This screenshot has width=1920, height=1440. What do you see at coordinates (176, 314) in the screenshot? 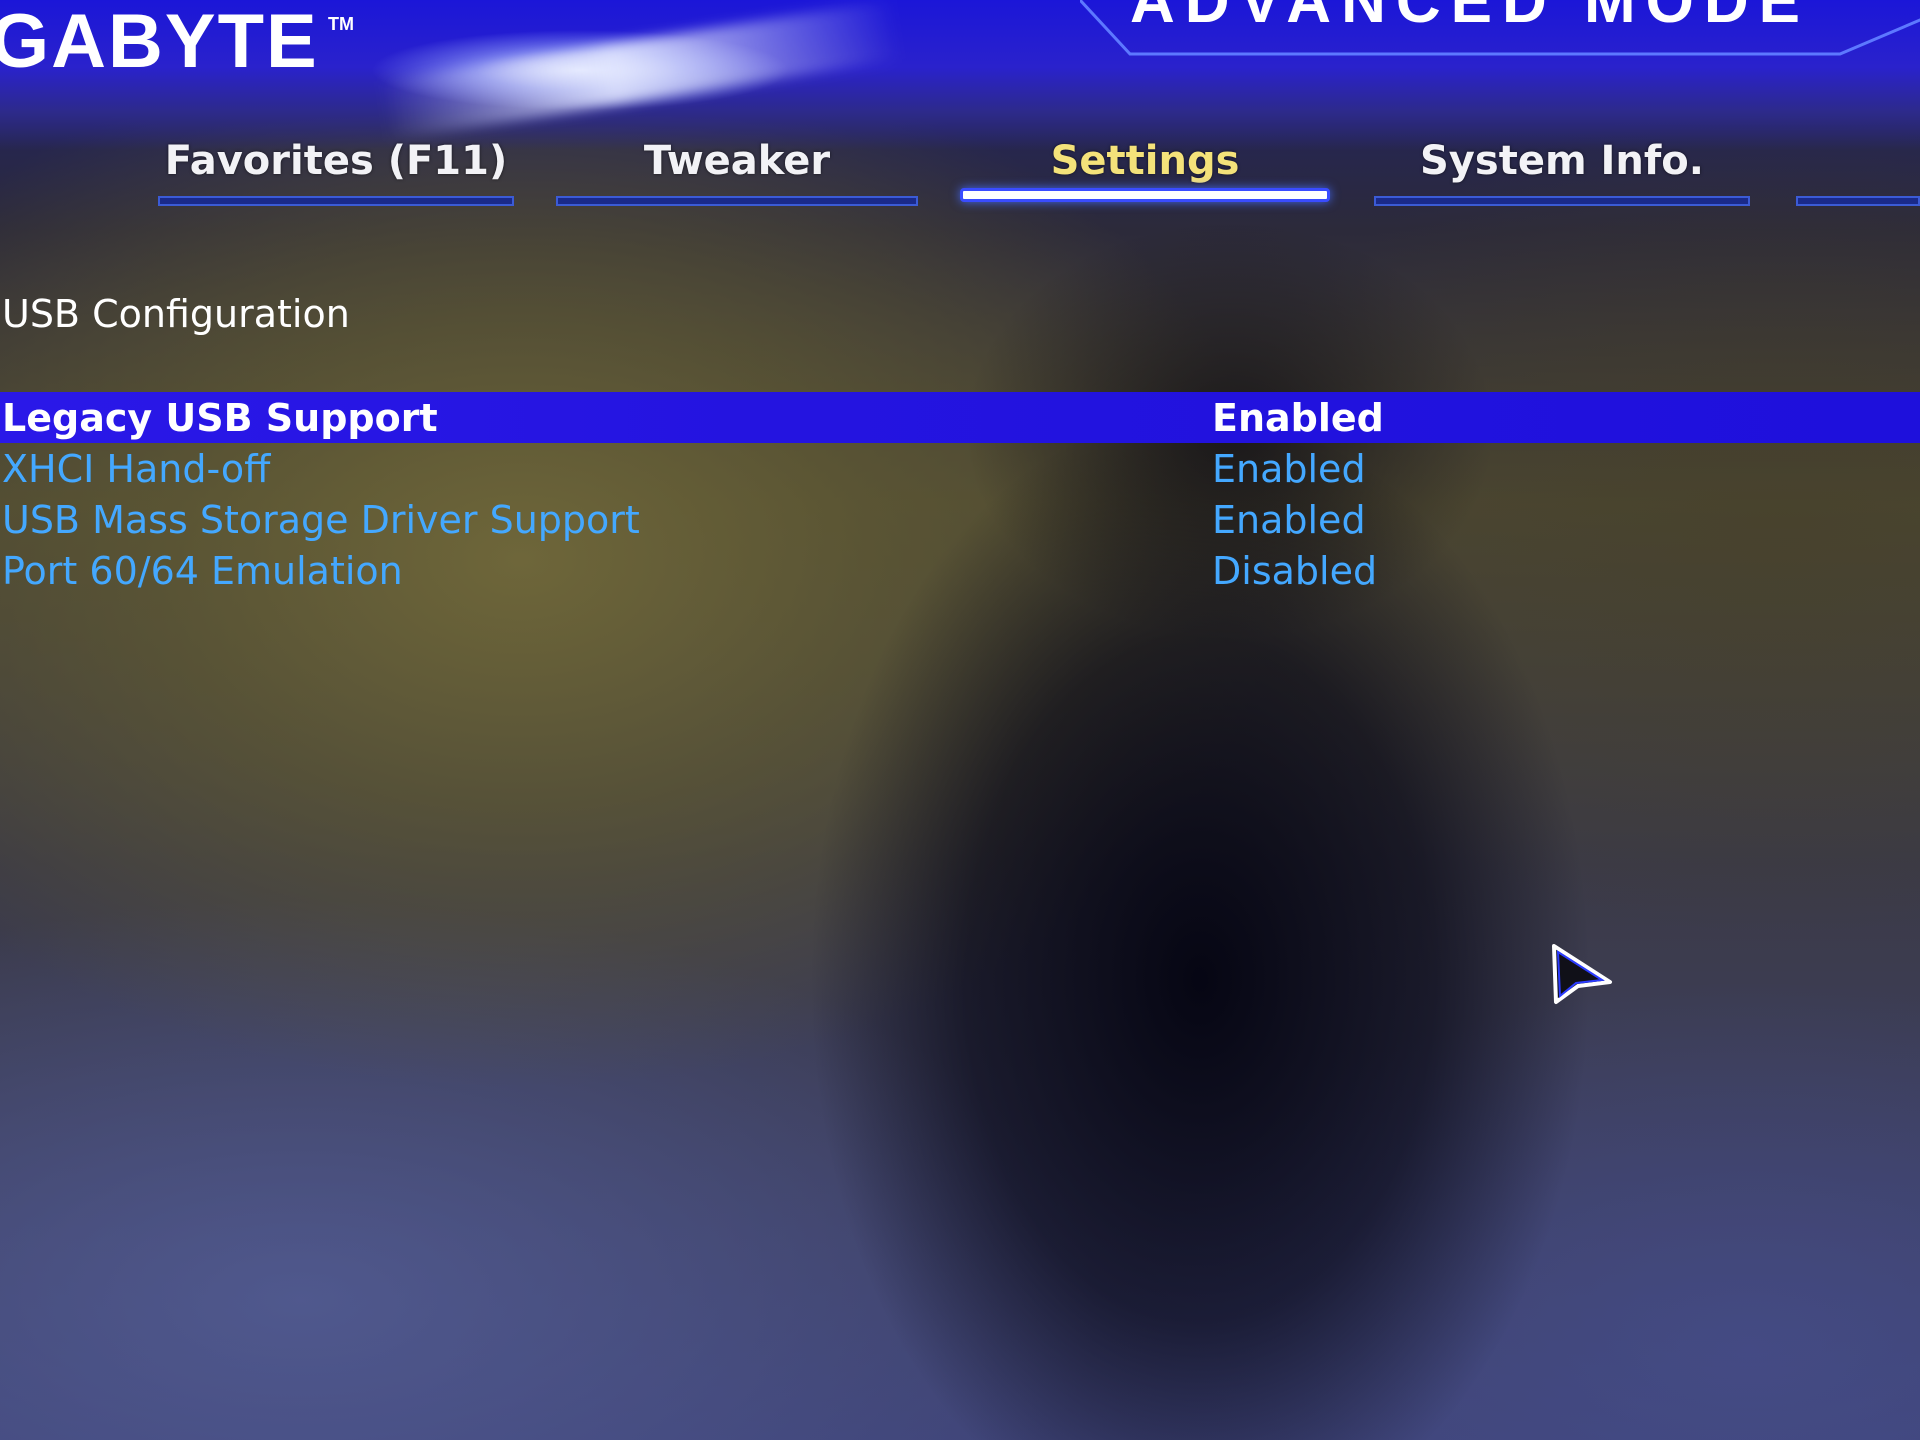
I see `section-title: USB Configuration` at bounding box center [176, 314].